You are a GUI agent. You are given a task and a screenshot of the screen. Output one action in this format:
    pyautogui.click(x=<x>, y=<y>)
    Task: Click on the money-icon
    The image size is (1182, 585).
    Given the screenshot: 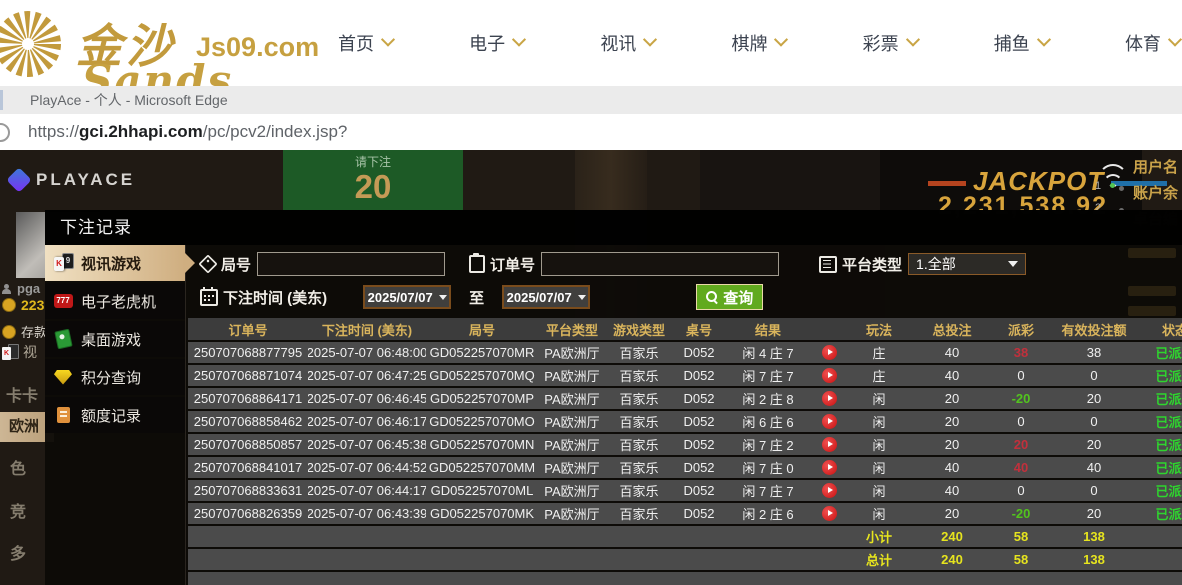 What is the action you would take?
    pyautogui.click(x=9, y=305)
    